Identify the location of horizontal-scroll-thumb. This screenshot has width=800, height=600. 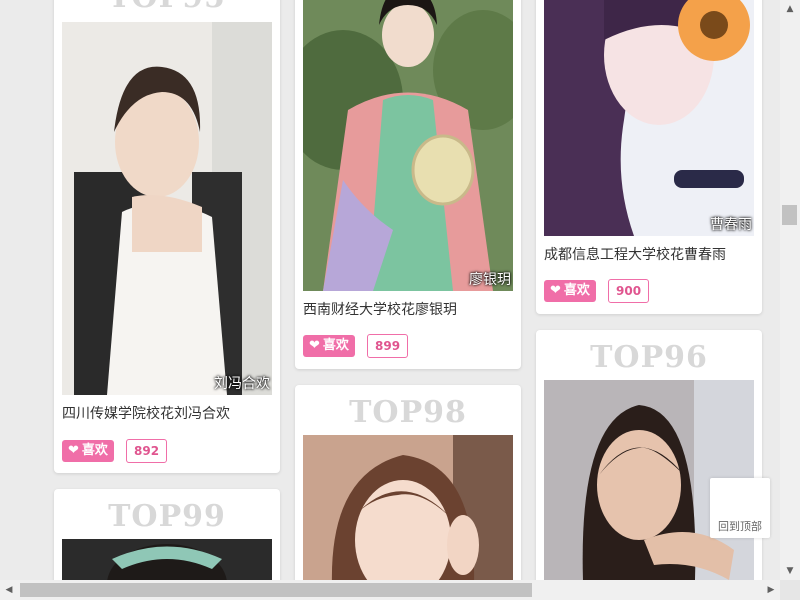
(276, 590).